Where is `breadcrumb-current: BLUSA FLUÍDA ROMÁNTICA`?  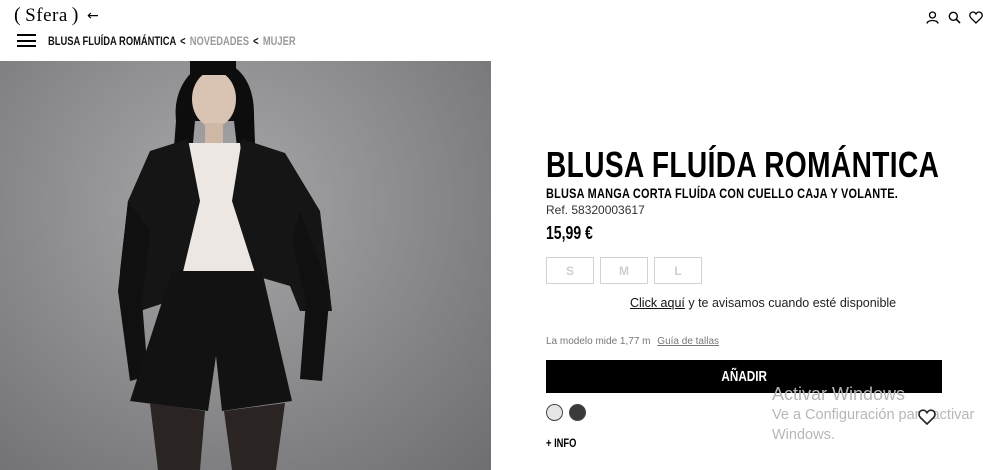
breadcrumb-current: BLUSA FLUÍDA ROMÁNTICA is located at coordinates (112, 41).